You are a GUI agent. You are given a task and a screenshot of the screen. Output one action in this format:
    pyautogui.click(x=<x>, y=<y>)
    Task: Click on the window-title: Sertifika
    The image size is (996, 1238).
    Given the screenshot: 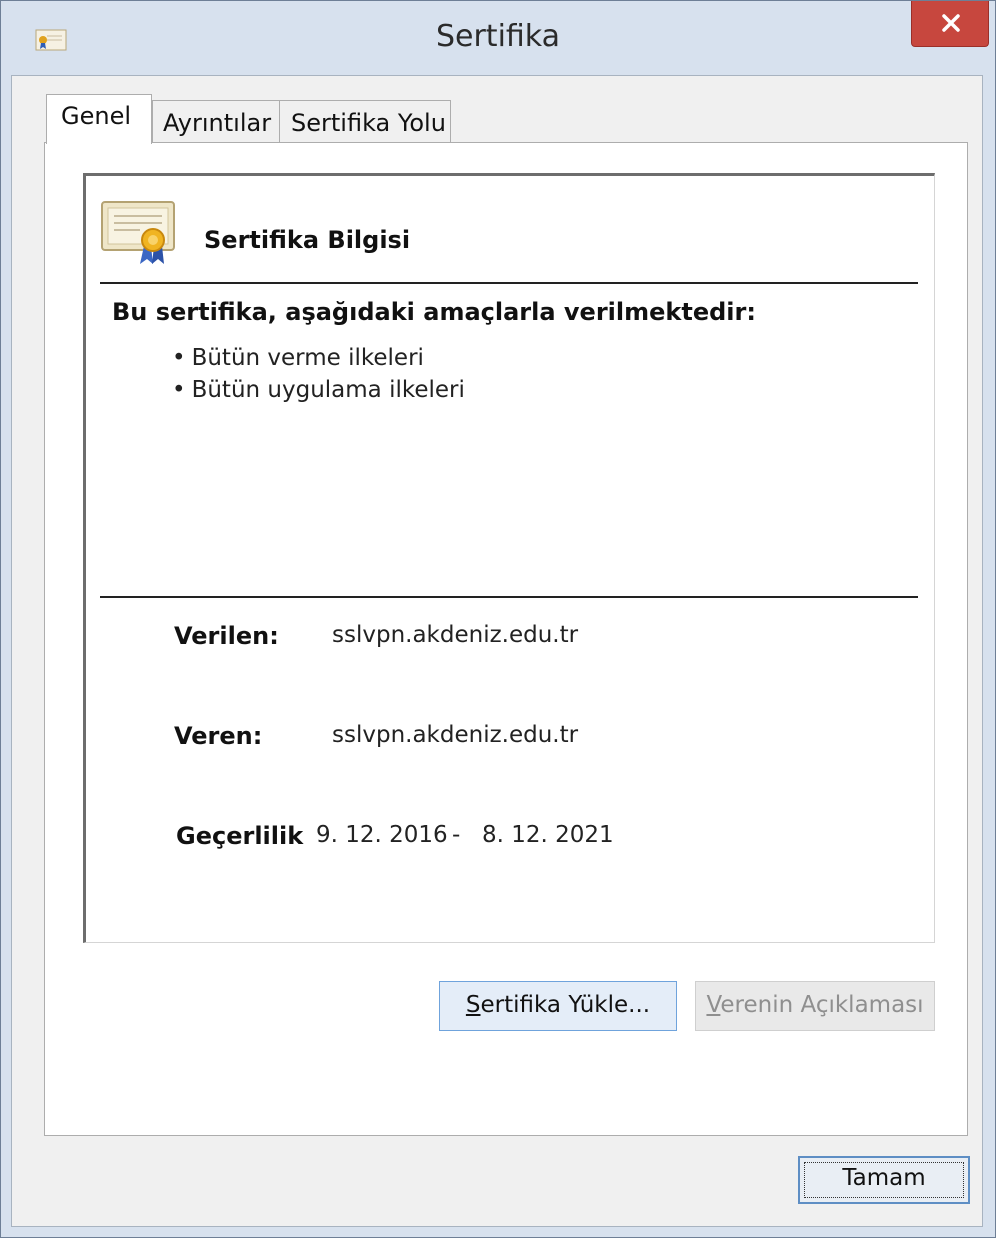 What is the action you would take?
    pyautogui.click(x=498, y=36)
    